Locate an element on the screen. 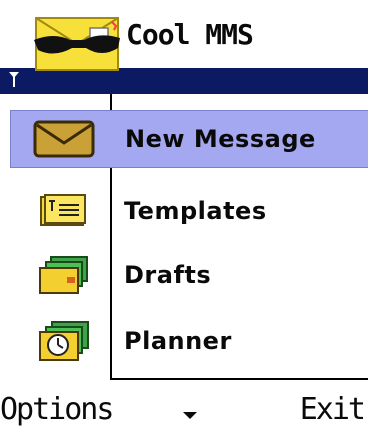 The image size is (368, 432). down-arrow-icon is located at coordinates (190, 414).